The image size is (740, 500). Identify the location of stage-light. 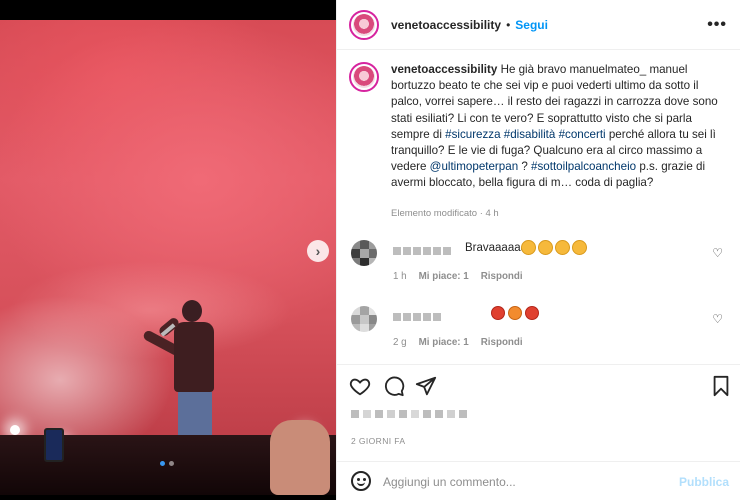
(15, 430).